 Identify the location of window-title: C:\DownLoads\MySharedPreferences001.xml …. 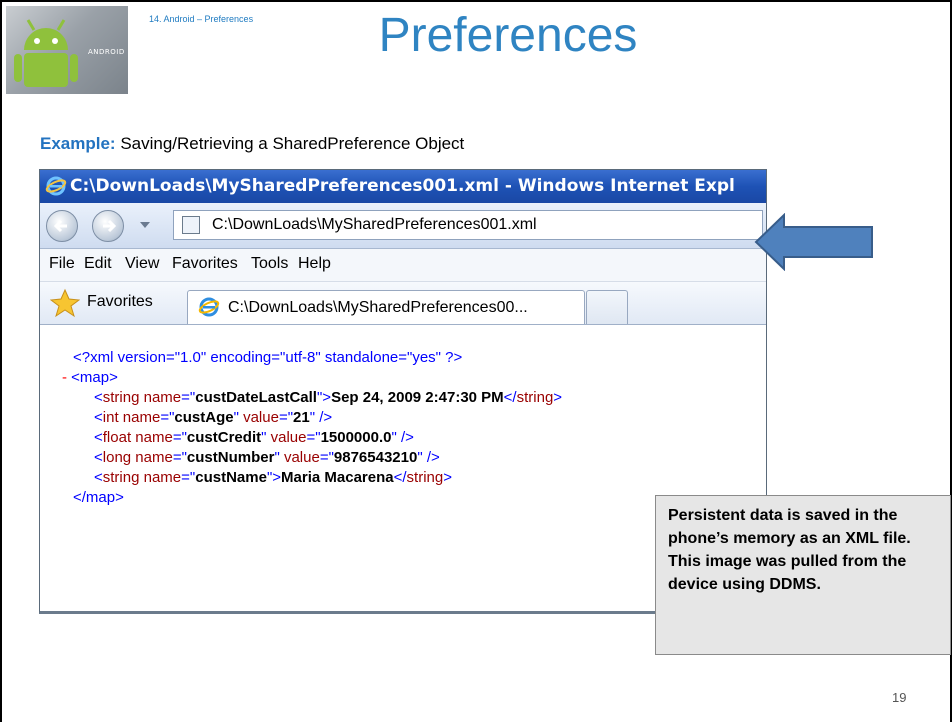
(402, 186).